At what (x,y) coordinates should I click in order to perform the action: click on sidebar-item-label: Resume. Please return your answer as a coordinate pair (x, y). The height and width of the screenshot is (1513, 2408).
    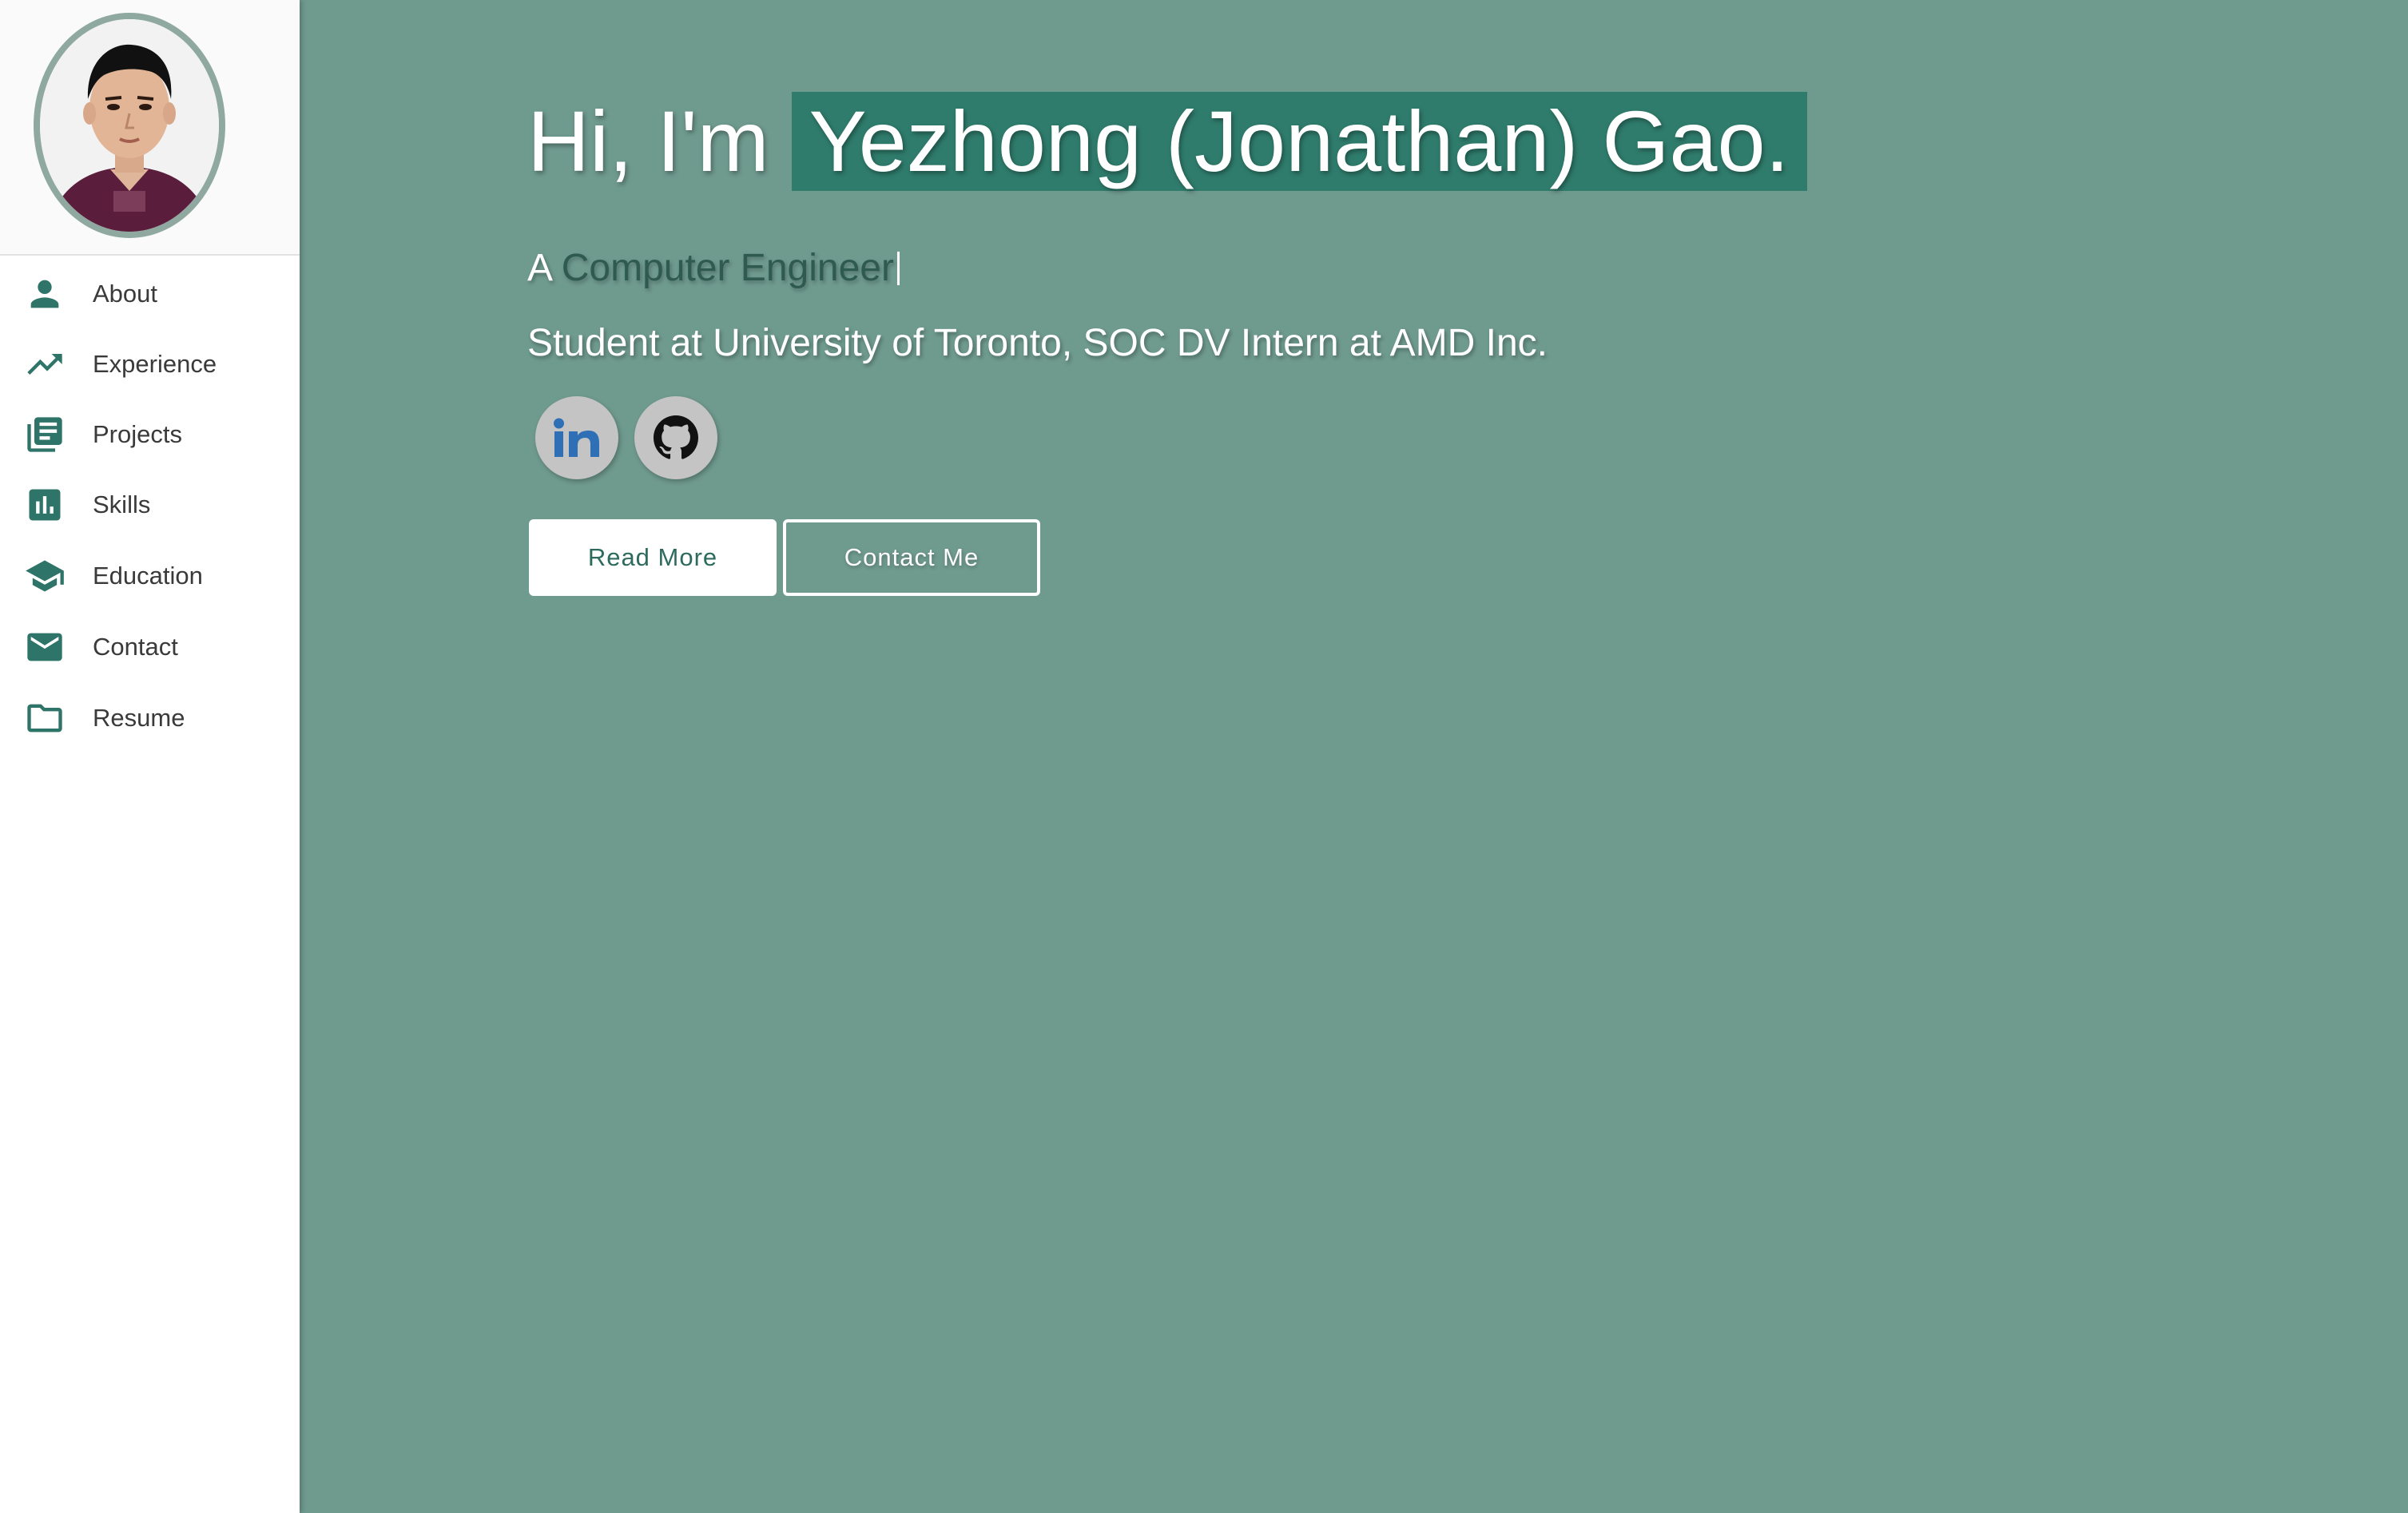
    Looking at the image, I should click on (139, 718).